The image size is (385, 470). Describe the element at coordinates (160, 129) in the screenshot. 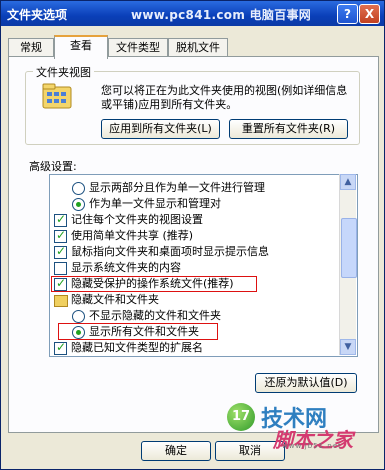

I see `apply-to-all-folders-button: 应用到所有文件夹(L)` at that location.